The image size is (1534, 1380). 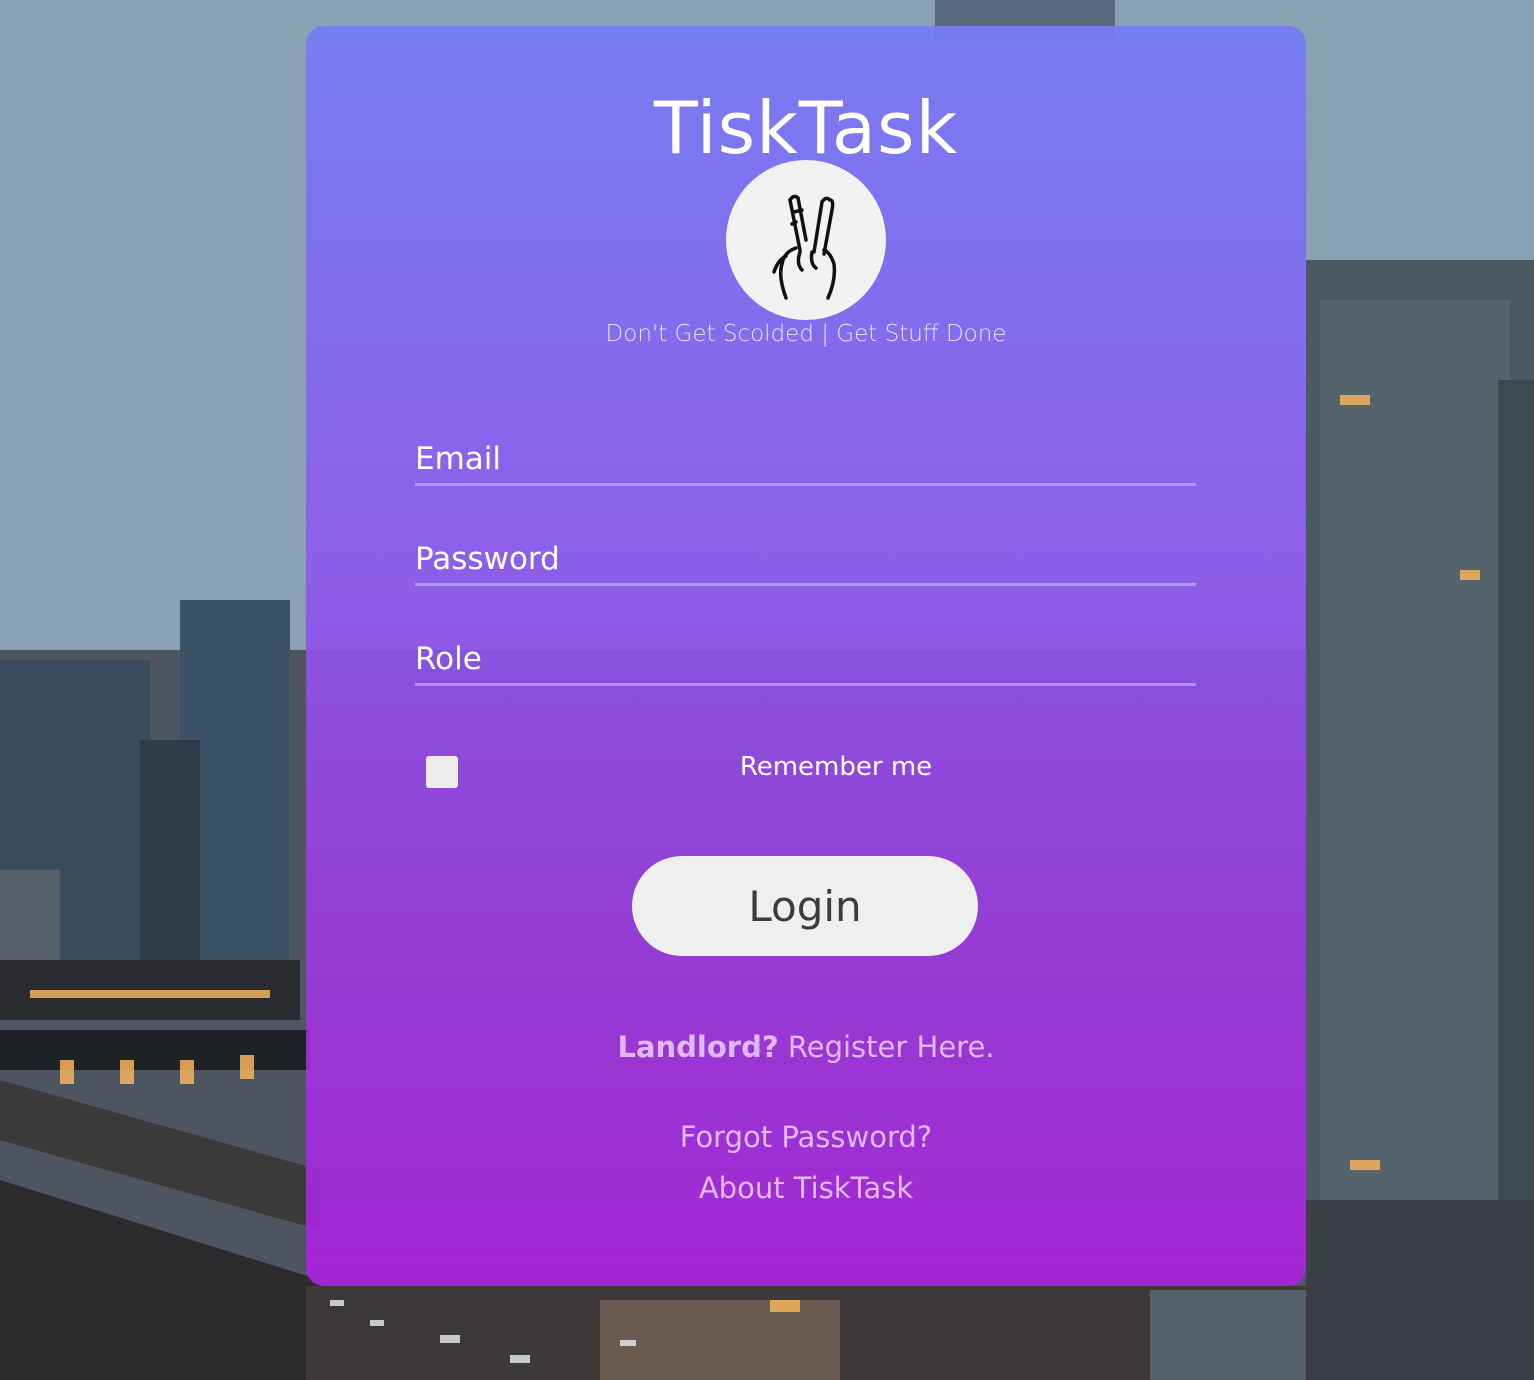 What do you see at coordinates (806, 1188) in the screenshot?
I see `about-link: About TiskTask` at bounding box center [806, 1188].